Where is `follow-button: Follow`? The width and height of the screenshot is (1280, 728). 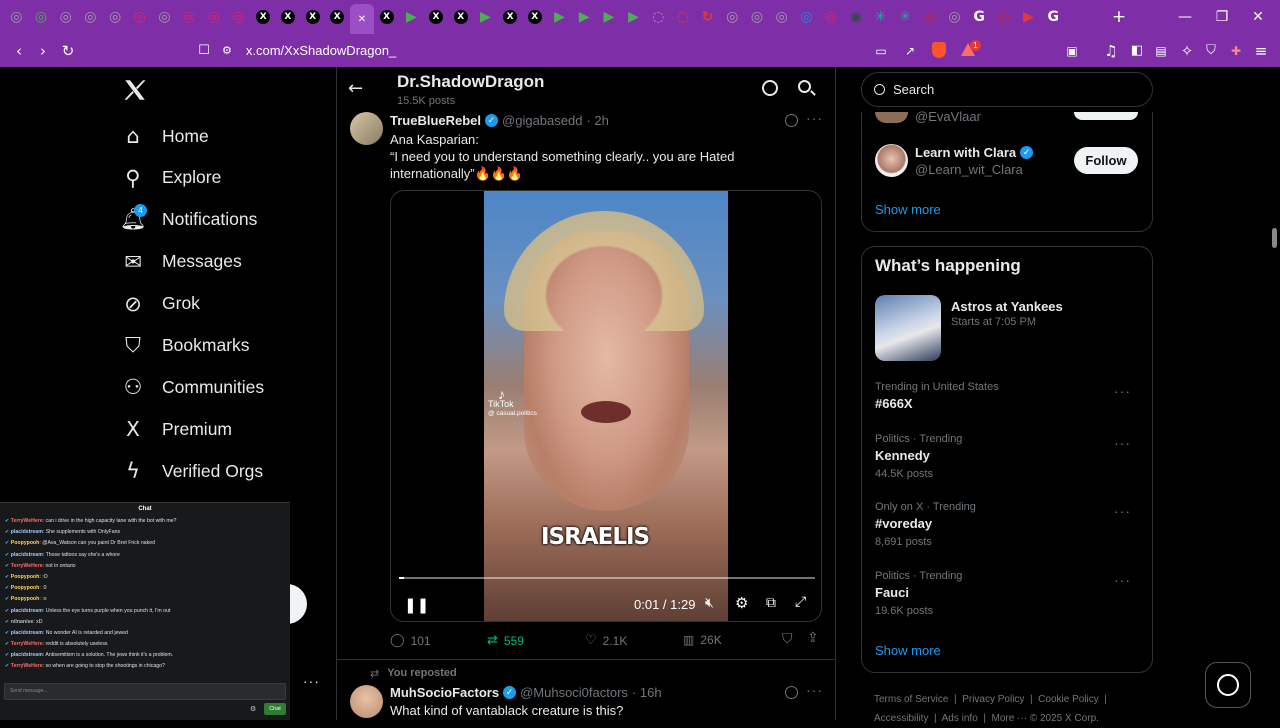 follow-button: Follow is located at coordinates (1106, 160).